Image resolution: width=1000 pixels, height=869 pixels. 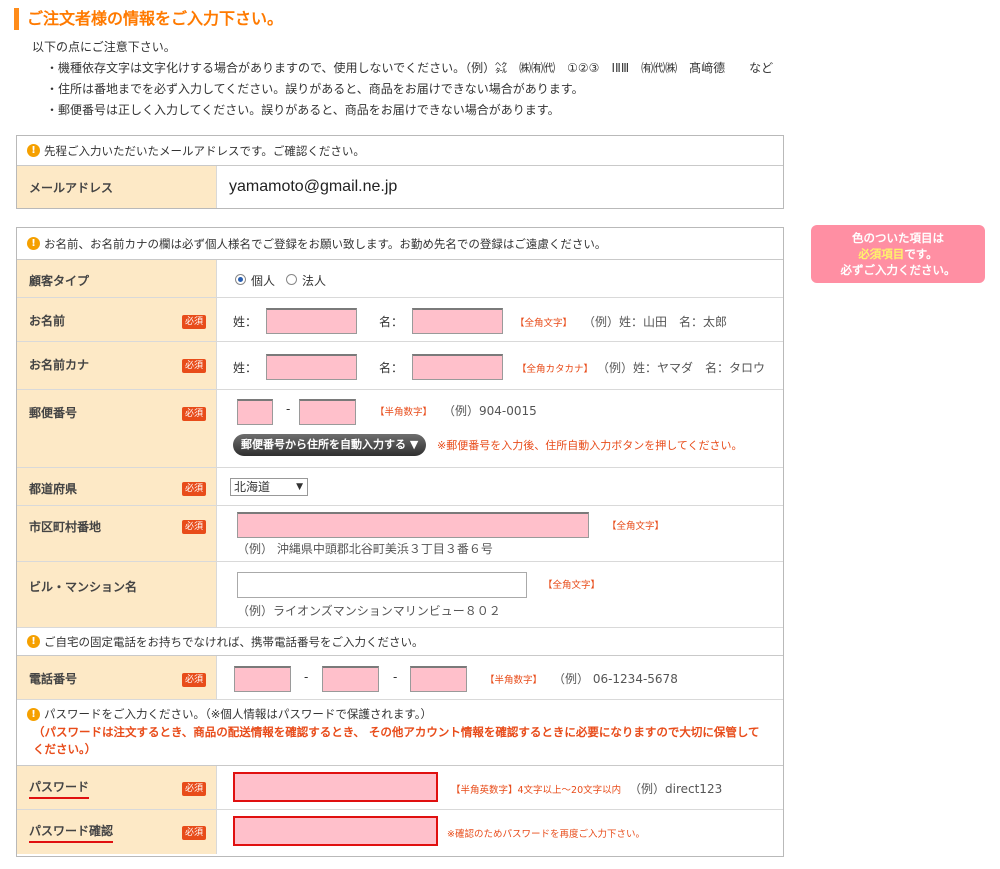 I want to click on chevron-down-icon: ▼, so click(x=299, y=487).